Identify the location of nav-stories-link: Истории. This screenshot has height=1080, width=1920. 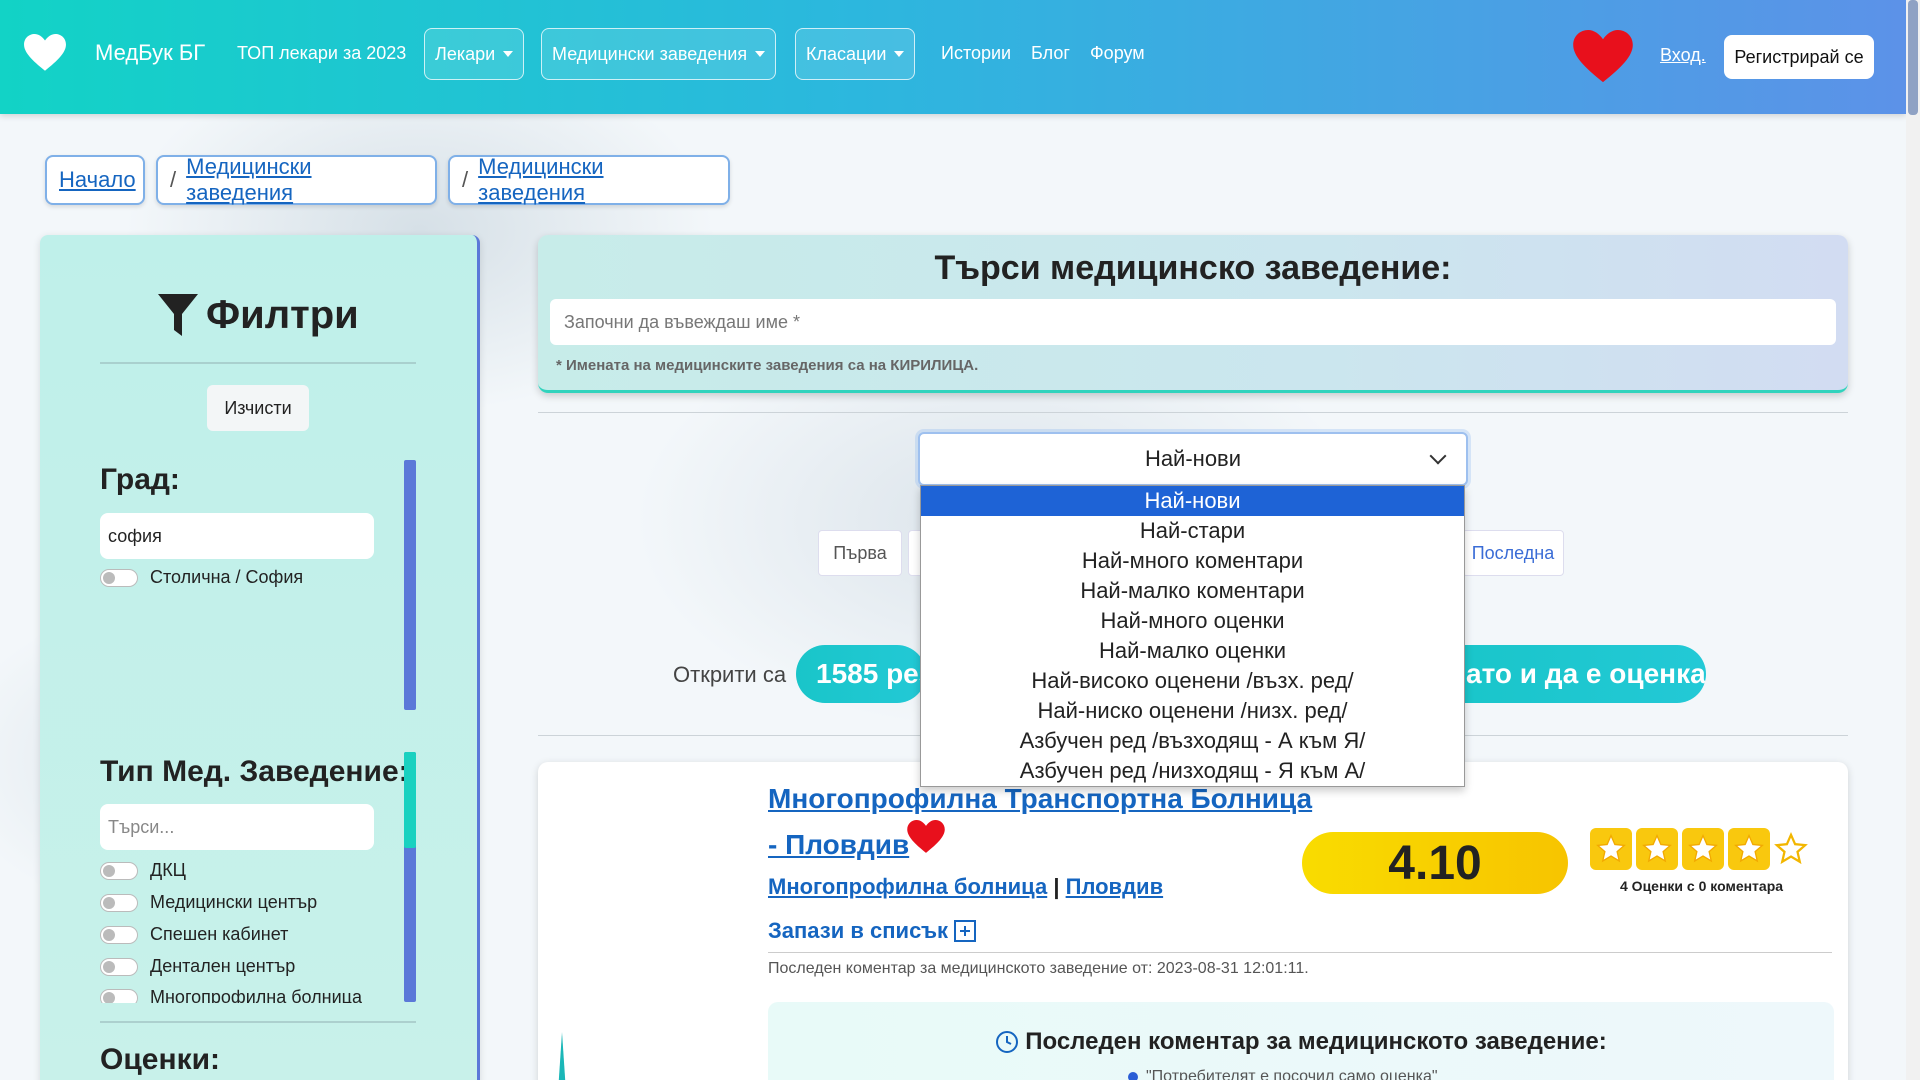
(976, 53).